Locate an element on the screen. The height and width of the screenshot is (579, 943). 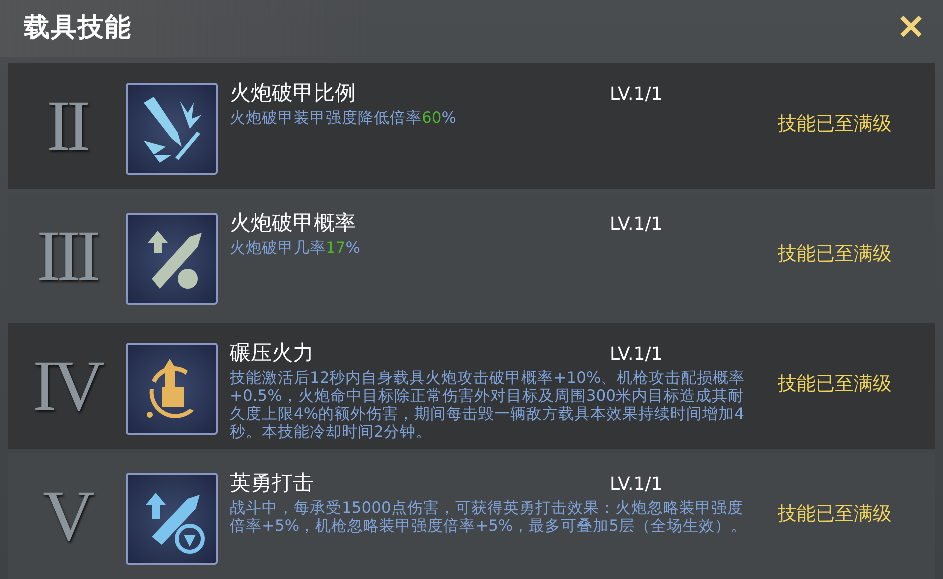
tier-numeral: IV is located at coordinates (67, 386).